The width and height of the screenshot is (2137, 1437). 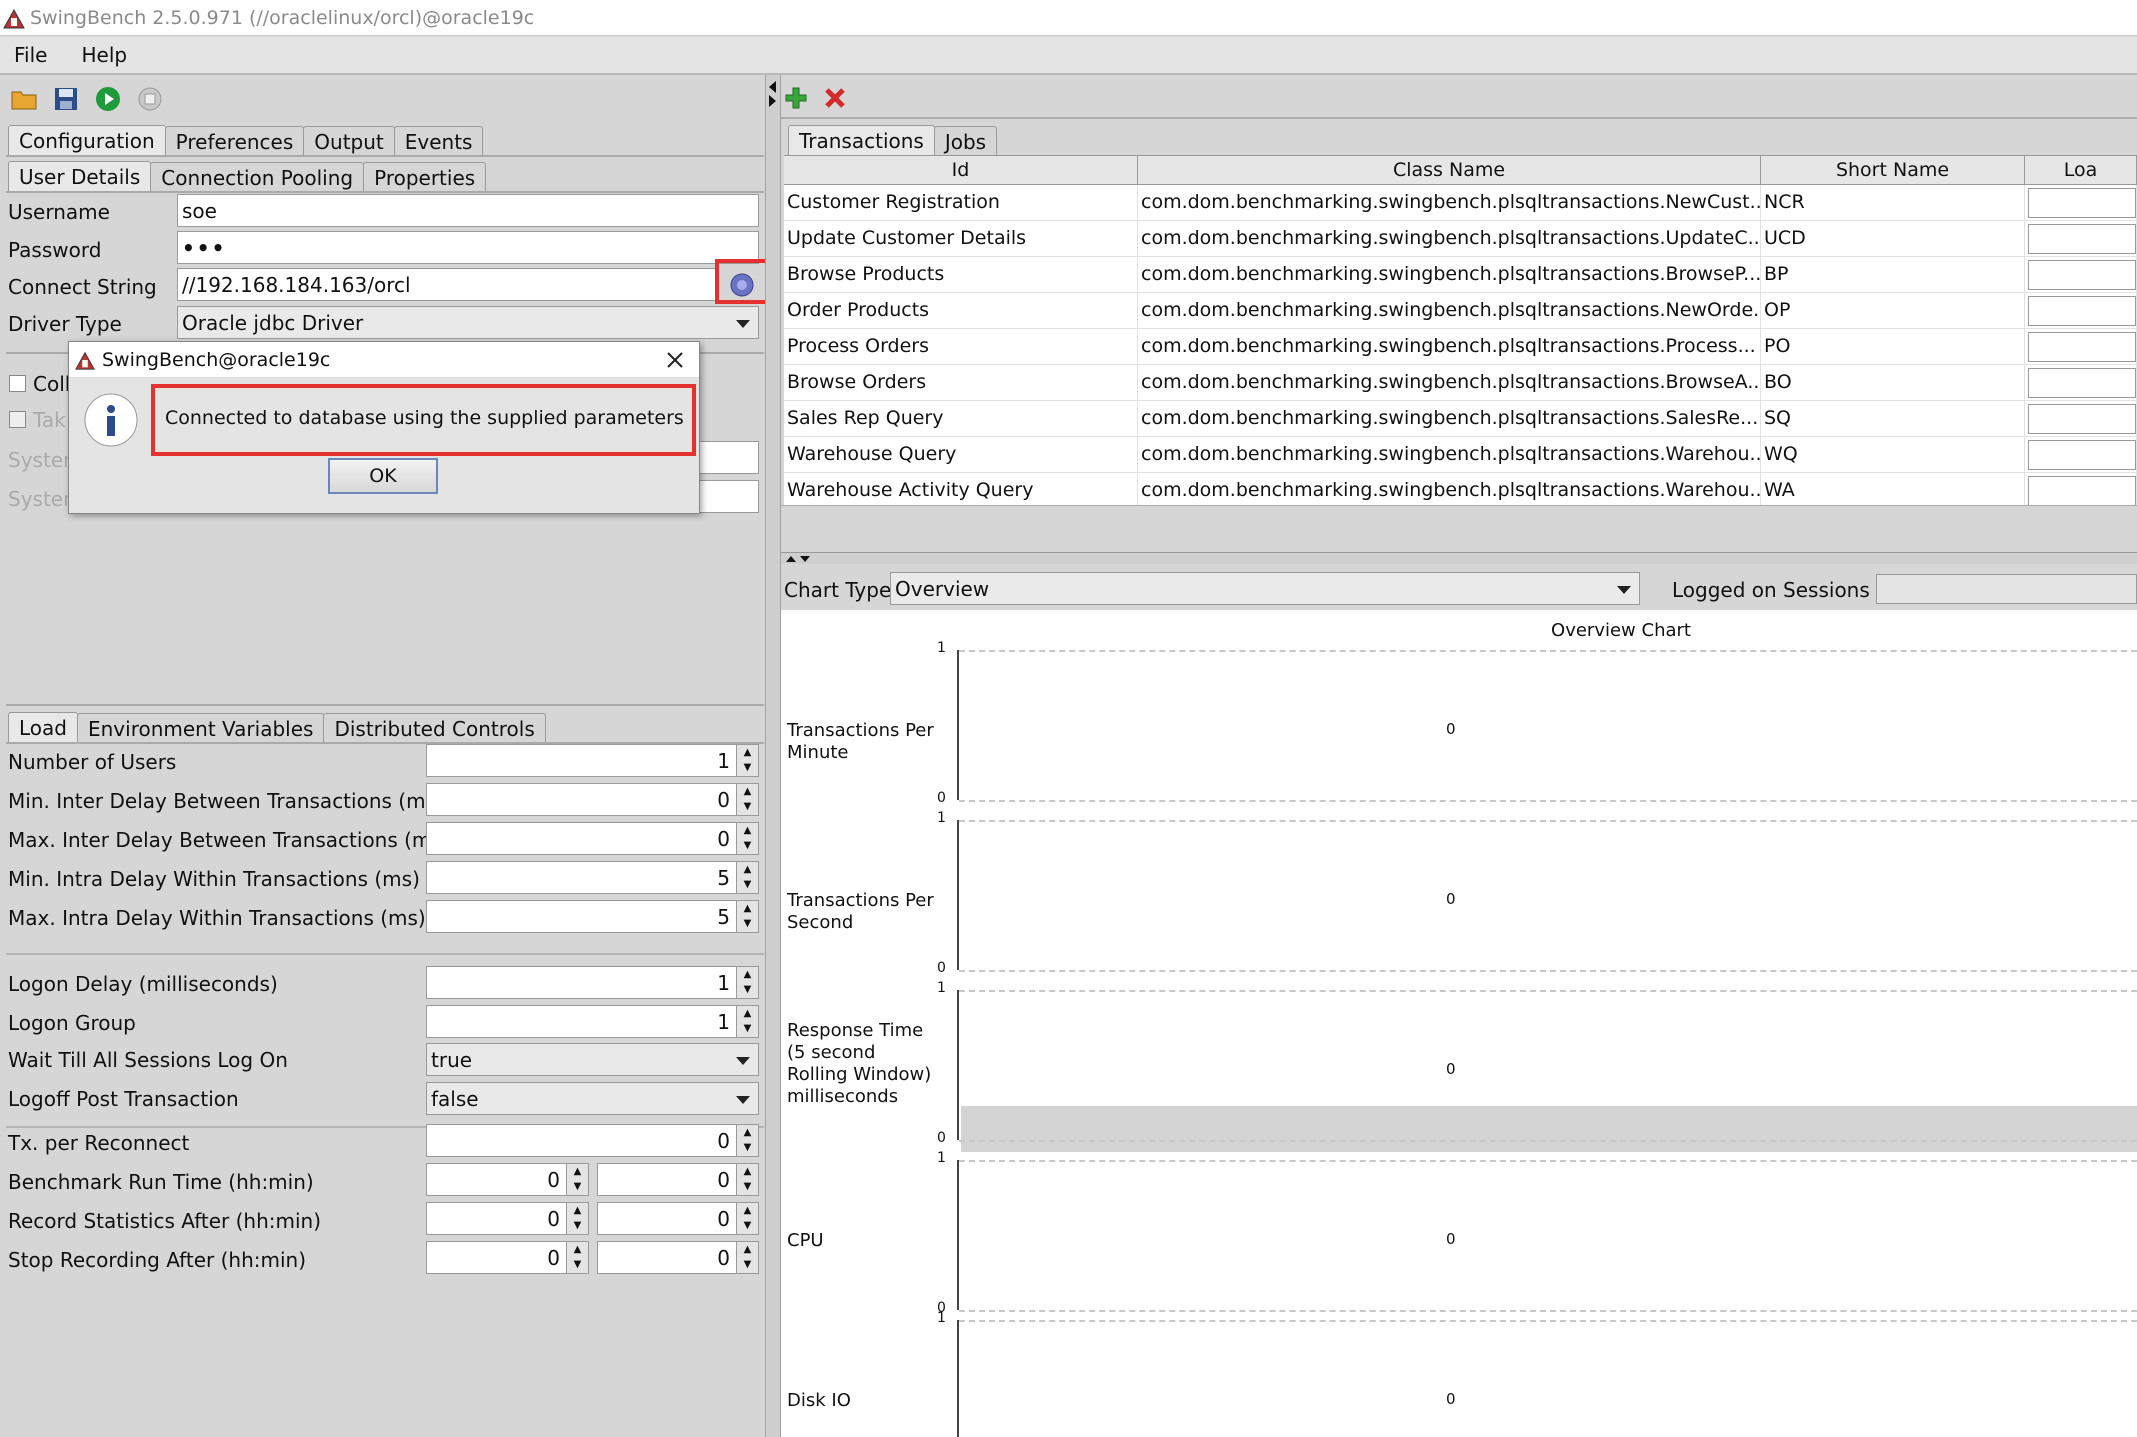 I want to click on driver-type-select: Oracle jdbc Driver, so click(x=468, y=322).